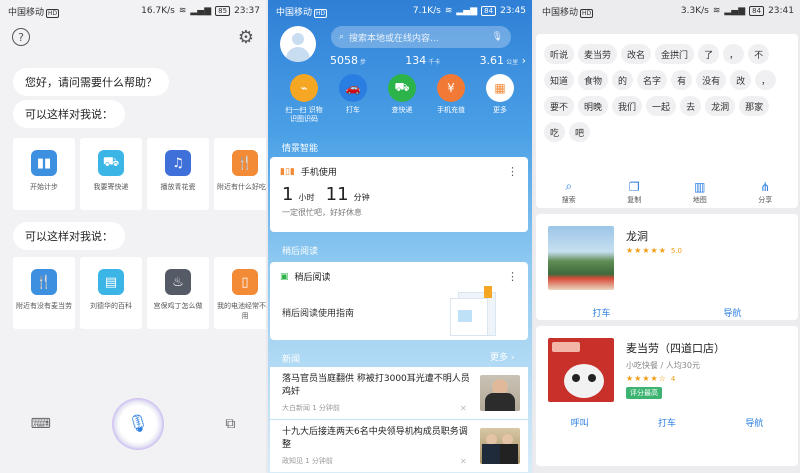 The image size is (800, 473). I want to click on suggestion-label: 我的电池经常不够用, so click(241, 311).